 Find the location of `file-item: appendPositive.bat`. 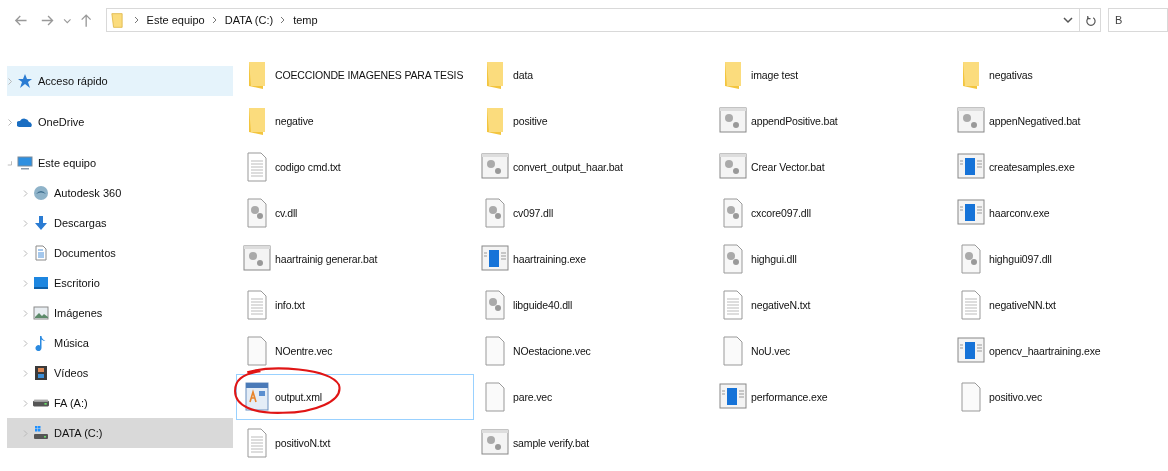

file-item: appendPositive.bat is located at coordinates (831, 121).